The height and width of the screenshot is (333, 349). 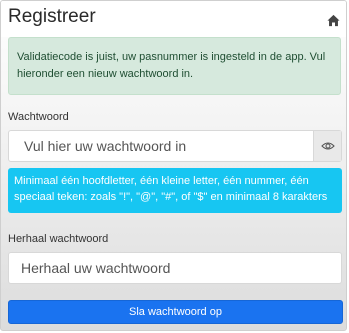 I want to click on repeat-password-label: Herhaal wachtwoord, so click(x=58, y=239).